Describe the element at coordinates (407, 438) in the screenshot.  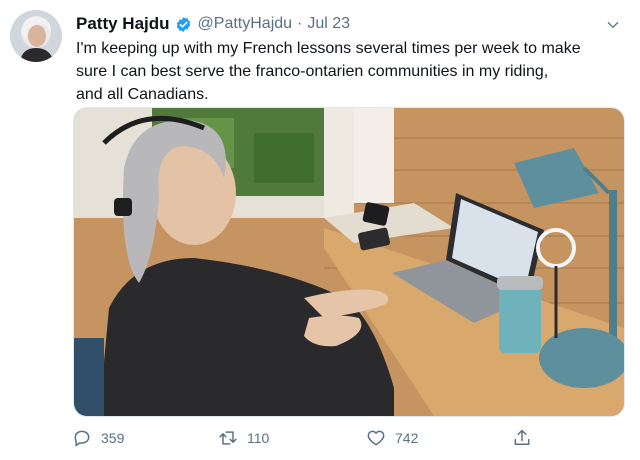
I see `like-count: 742` at that location.